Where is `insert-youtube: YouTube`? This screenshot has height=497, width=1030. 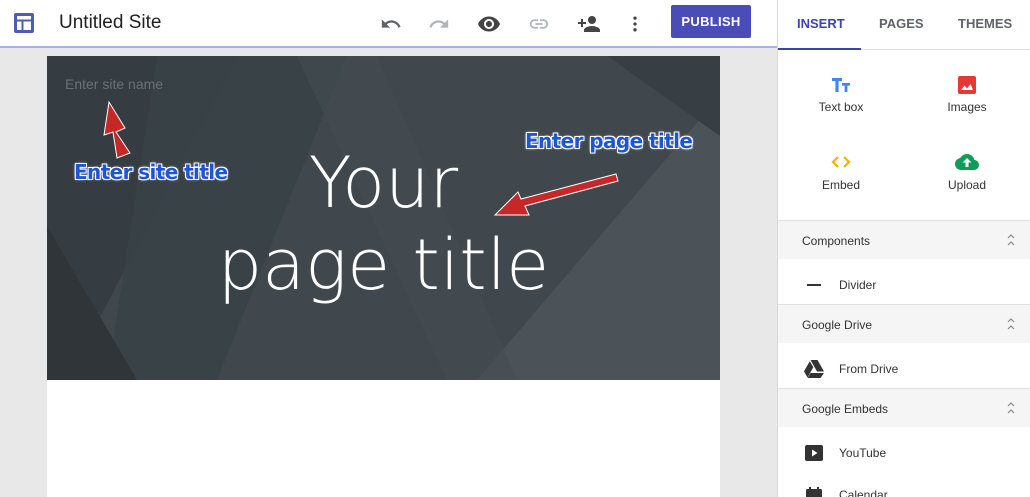
insert-youtube: YouTube is located at coordinates (904, 453).